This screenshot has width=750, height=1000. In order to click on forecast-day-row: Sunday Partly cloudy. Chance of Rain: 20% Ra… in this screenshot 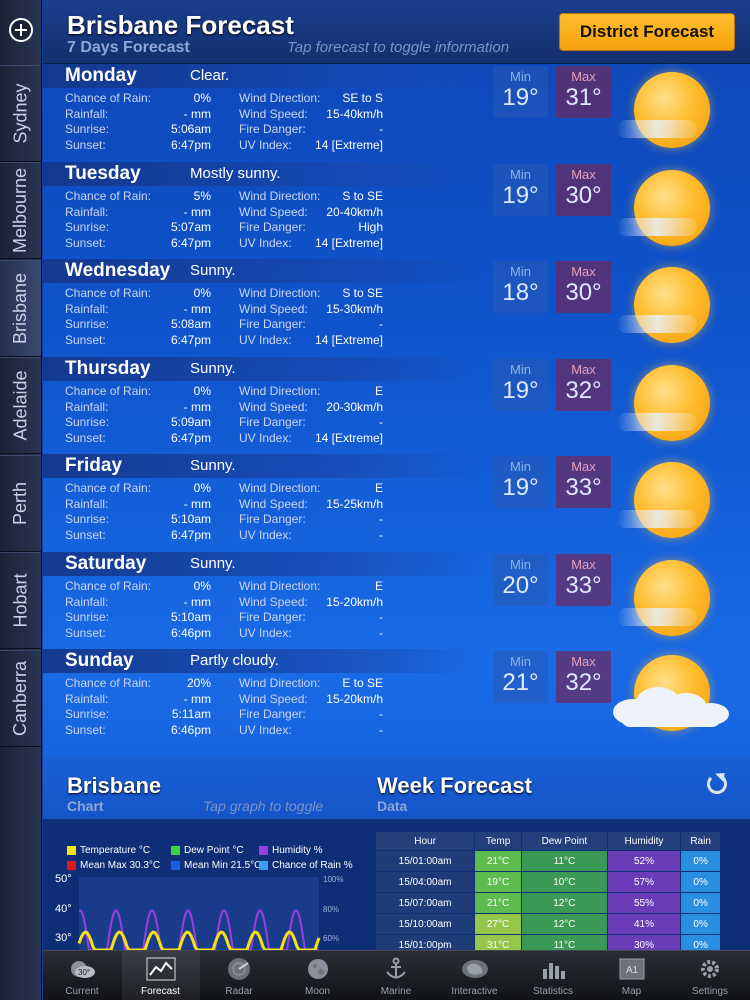, I will do `click(396, 698)`.